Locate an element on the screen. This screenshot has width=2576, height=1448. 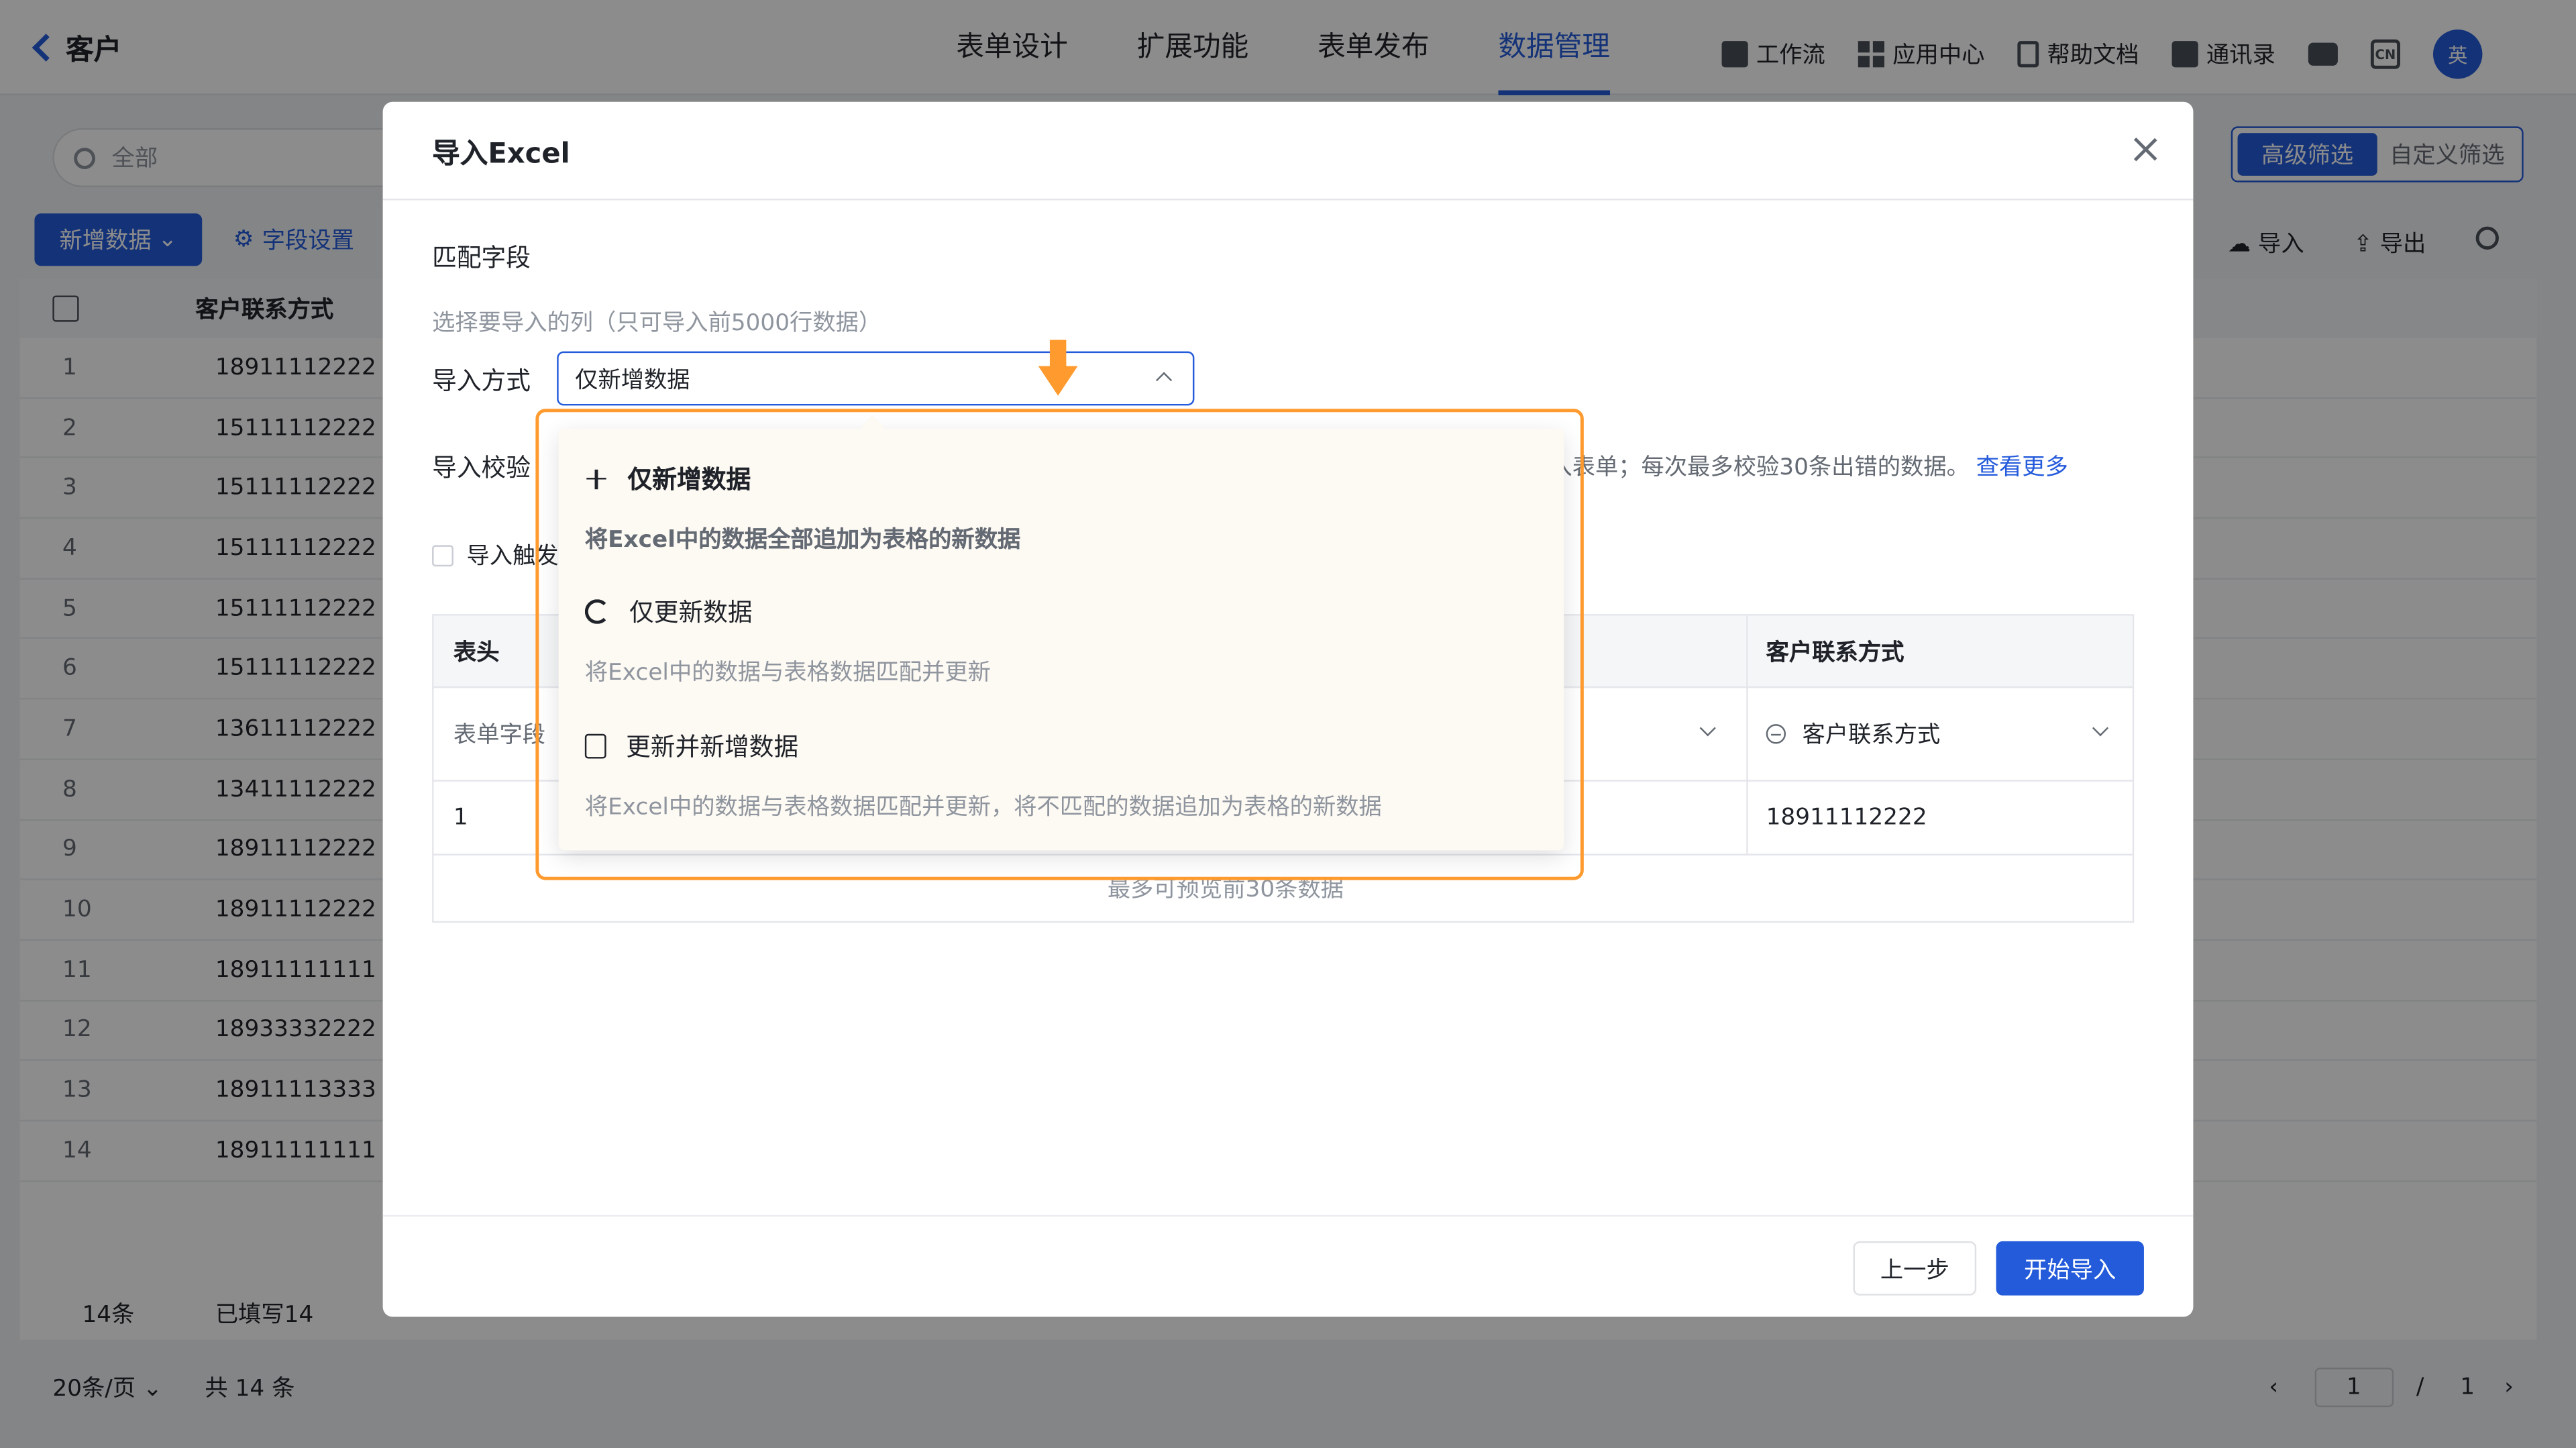
section-title: 匹配字段 is located at coordinates (481, 258).